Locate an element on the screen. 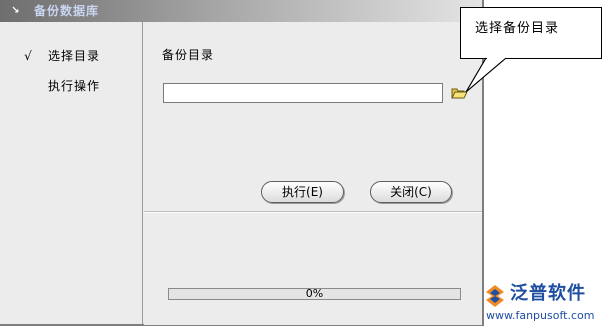 The height and width of the screenshot is (328, 608). execute-button: 执行(E) is located at coordinates (302, 192).